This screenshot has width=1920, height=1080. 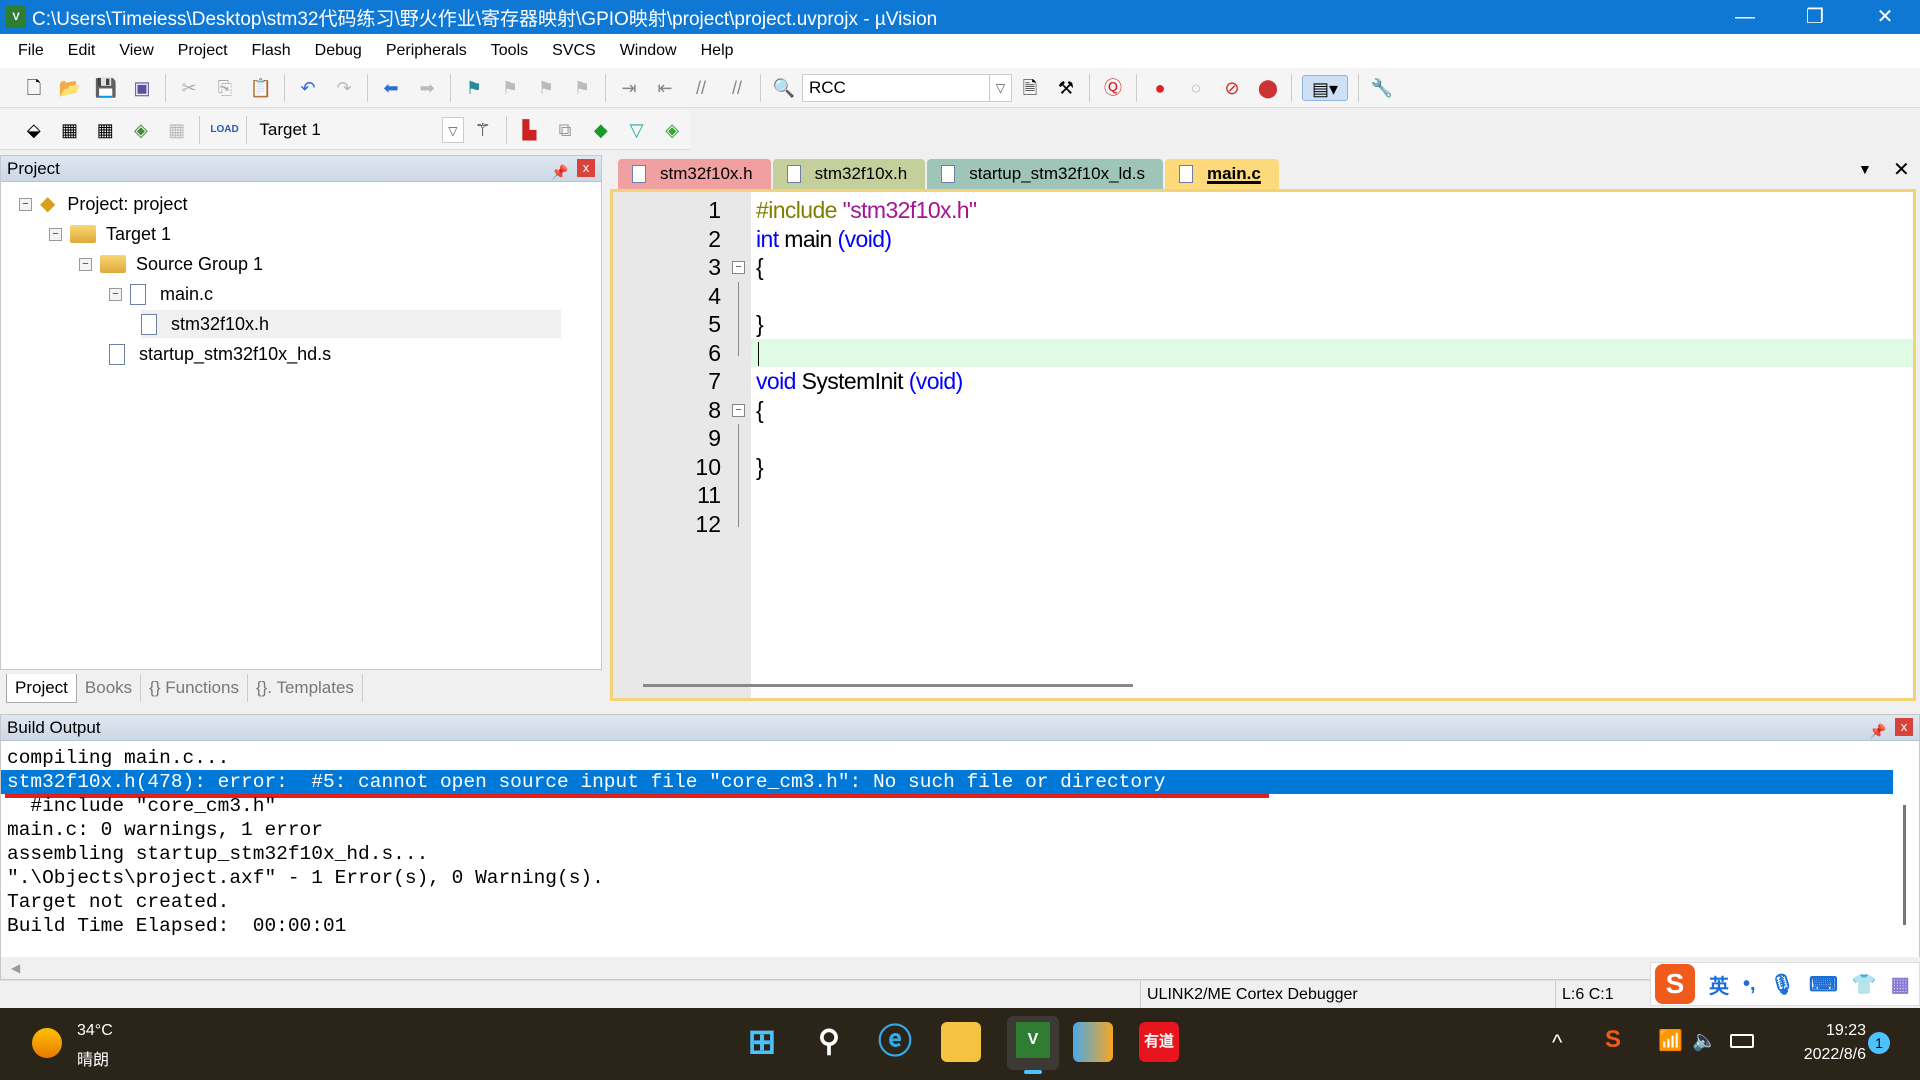 I want to click on window-layout-icon: ▤▾, so click(x=1325, y=87).